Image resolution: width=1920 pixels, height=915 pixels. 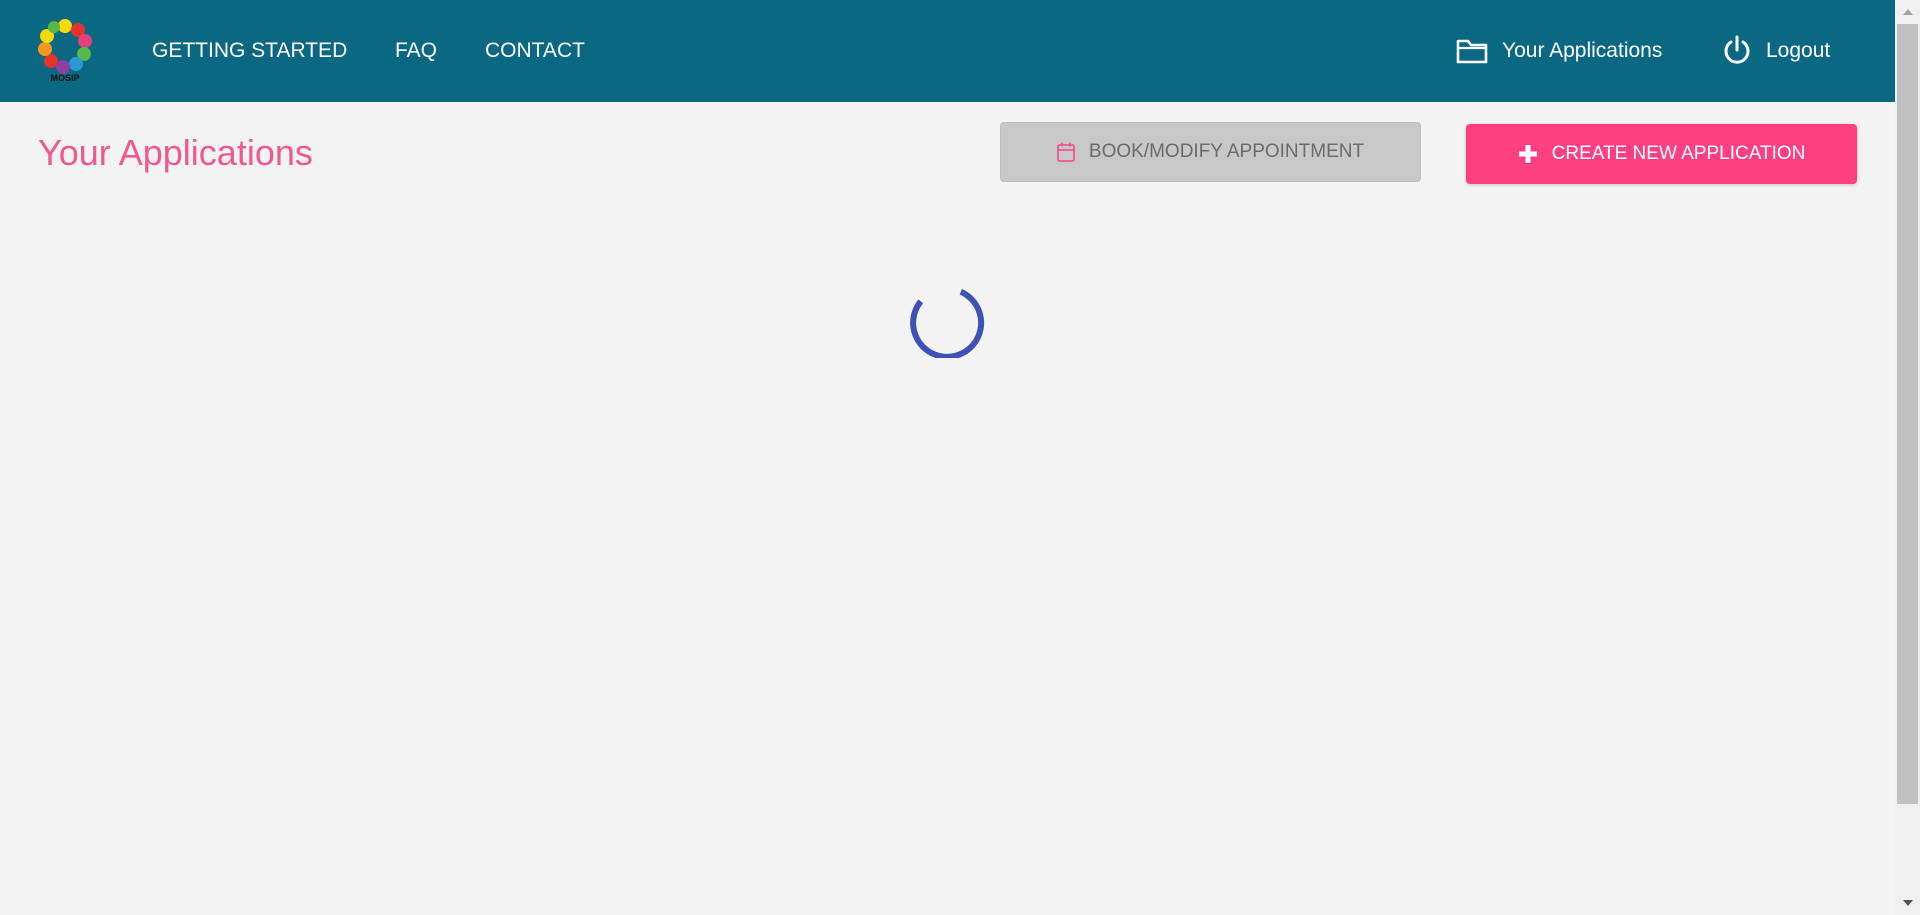 I want to click on book-modify-appointment-button: BOOK/MODIFY APPOINTMENT, so click(x=1210, y=152).